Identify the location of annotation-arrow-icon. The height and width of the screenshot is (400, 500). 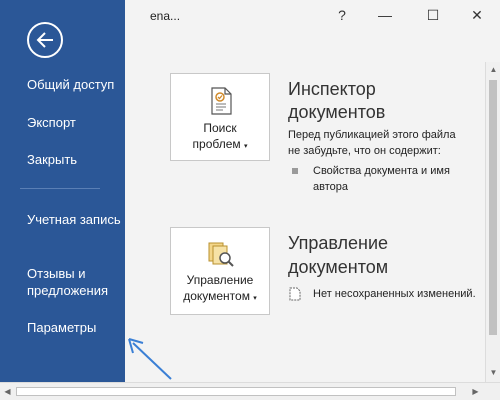
(150, 359).